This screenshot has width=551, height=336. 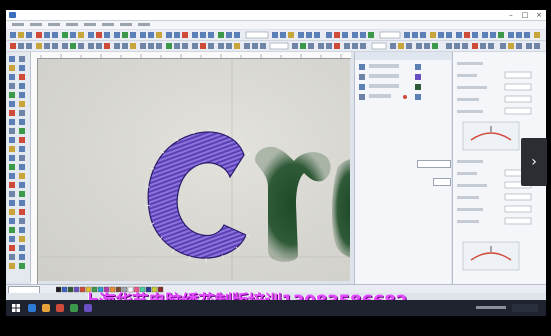 I want to click on ruler-horizontal, so click(x=191, y=55).